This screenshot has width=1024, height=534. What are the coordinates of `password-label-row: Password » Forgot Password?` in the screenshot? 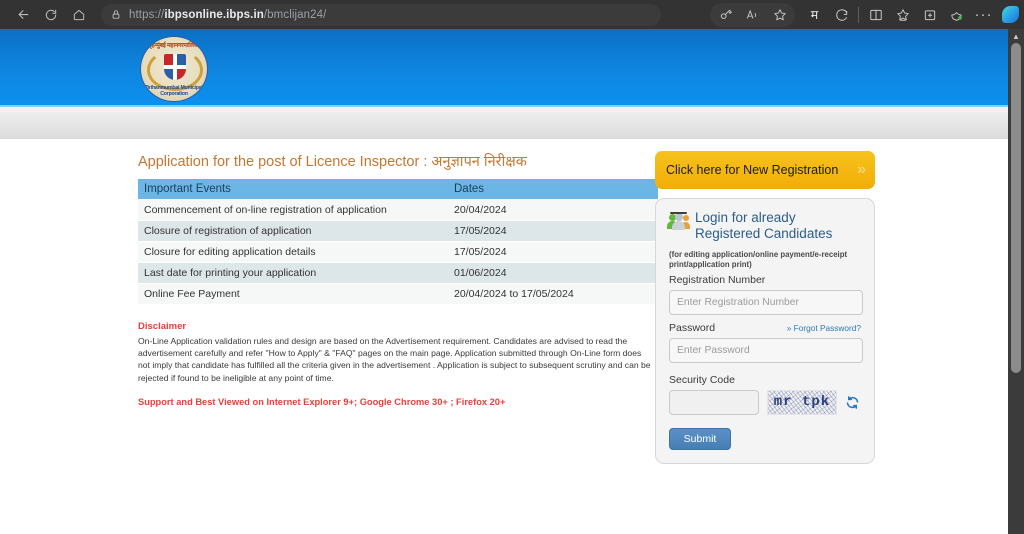 It's located at (765, 328).